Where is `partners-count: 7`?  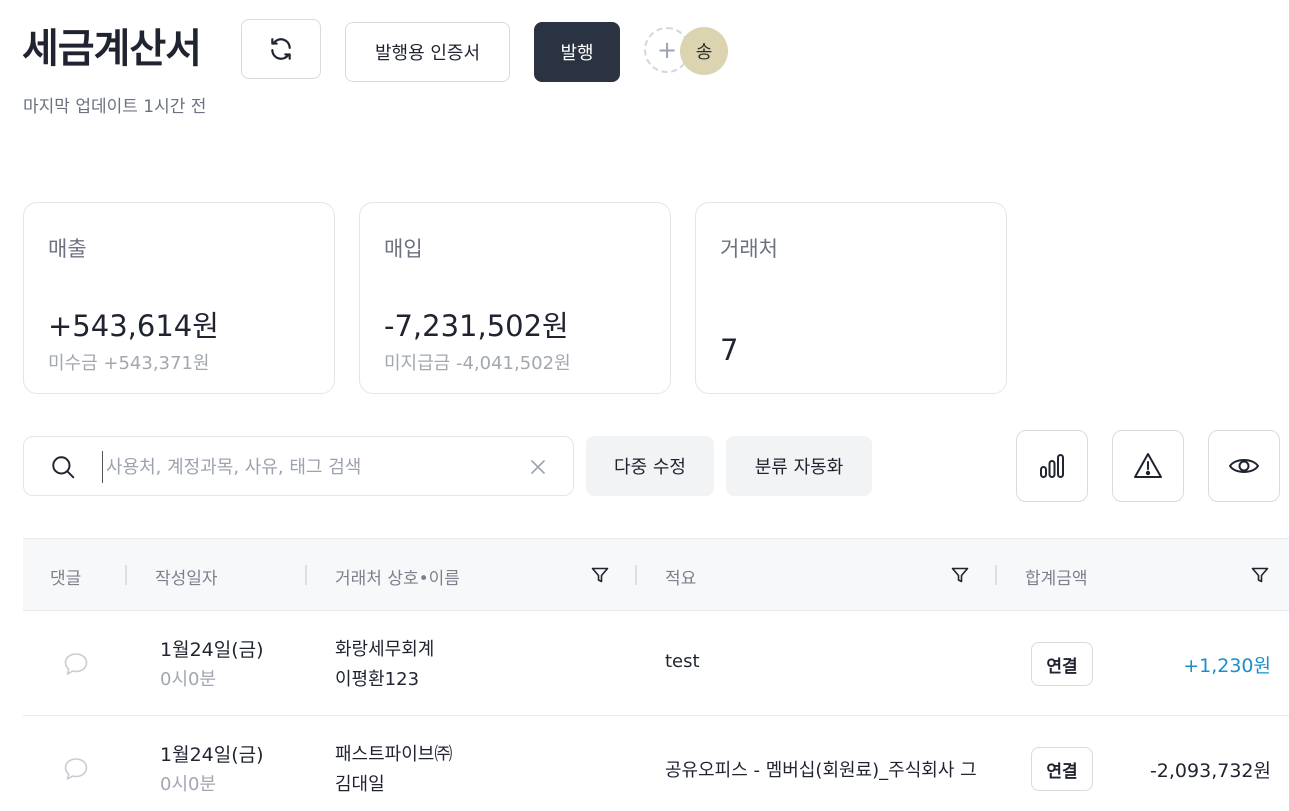 partners-count: 7 is located at coordinates (729, 350).